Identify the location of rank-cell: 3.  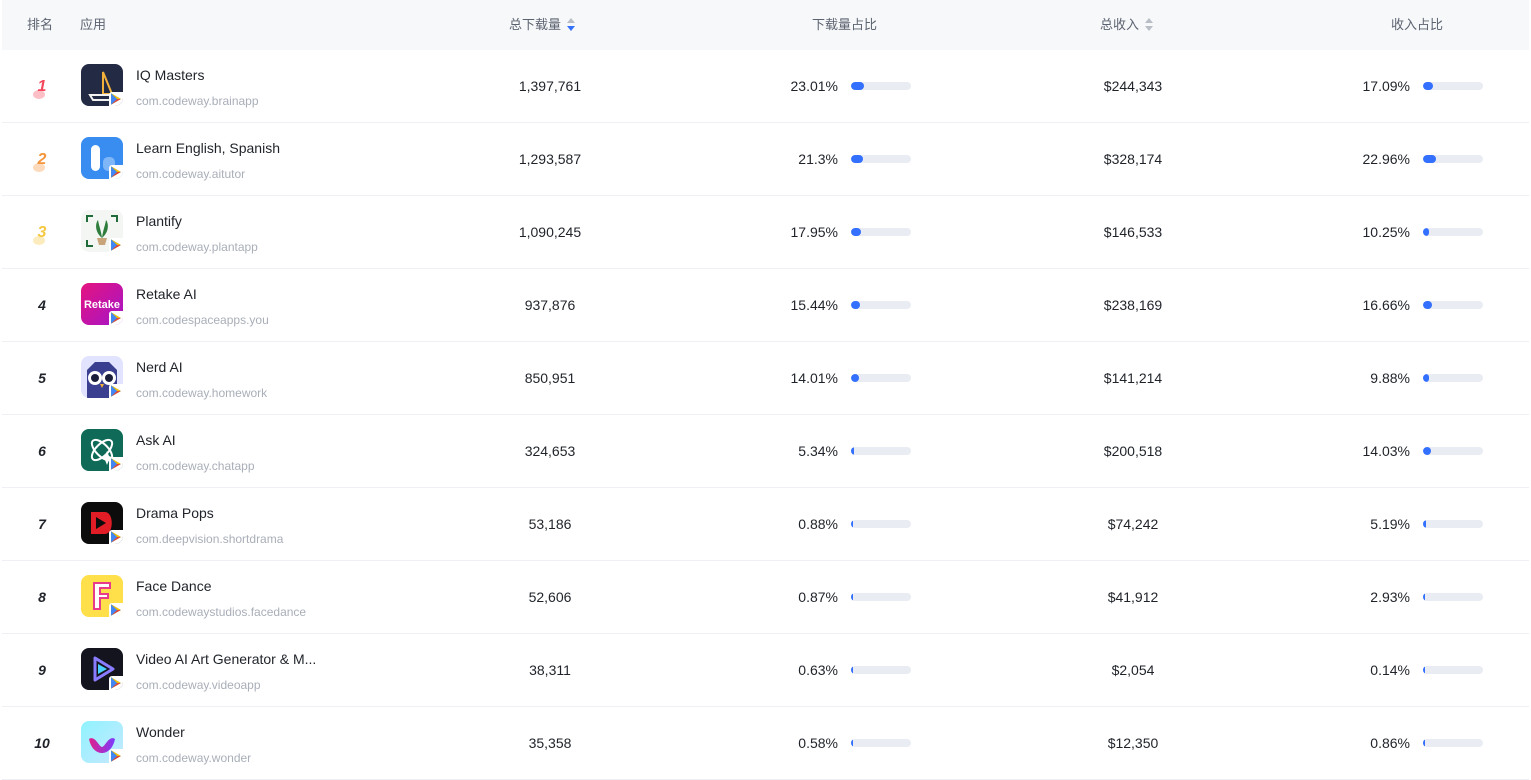
(42, 232).